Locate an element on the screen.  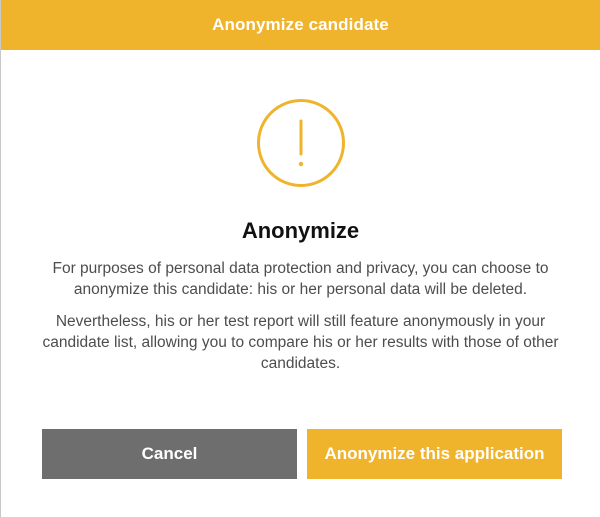
dialog-header: Anonymize candidate is located at coordinates (300, 25).